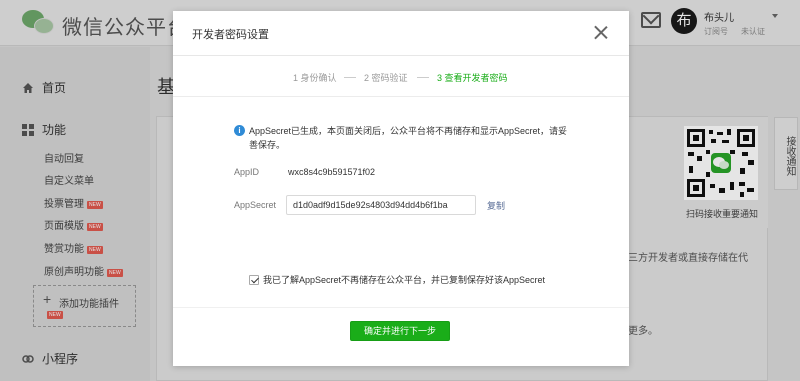 This screenshot has height=381, width=800. I want to click on step-view-password: 3 查看开发者密码, so click(472, 78).